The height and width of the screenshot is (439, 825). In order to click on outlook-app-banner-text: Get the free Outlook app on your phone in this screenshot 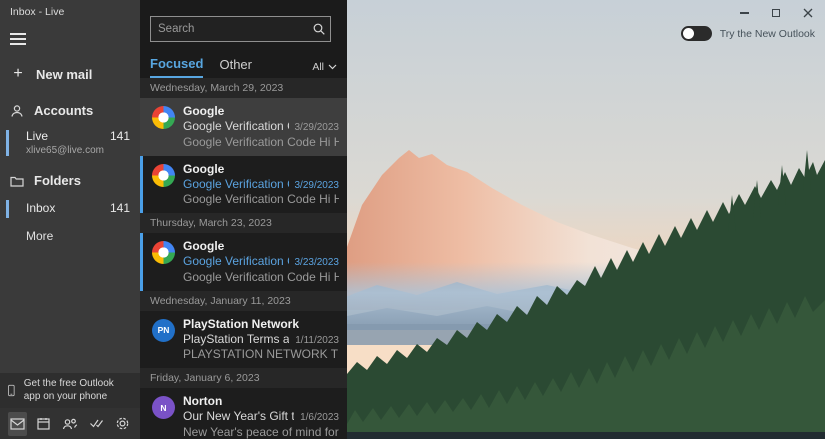, I will do `click(68, 390)`.